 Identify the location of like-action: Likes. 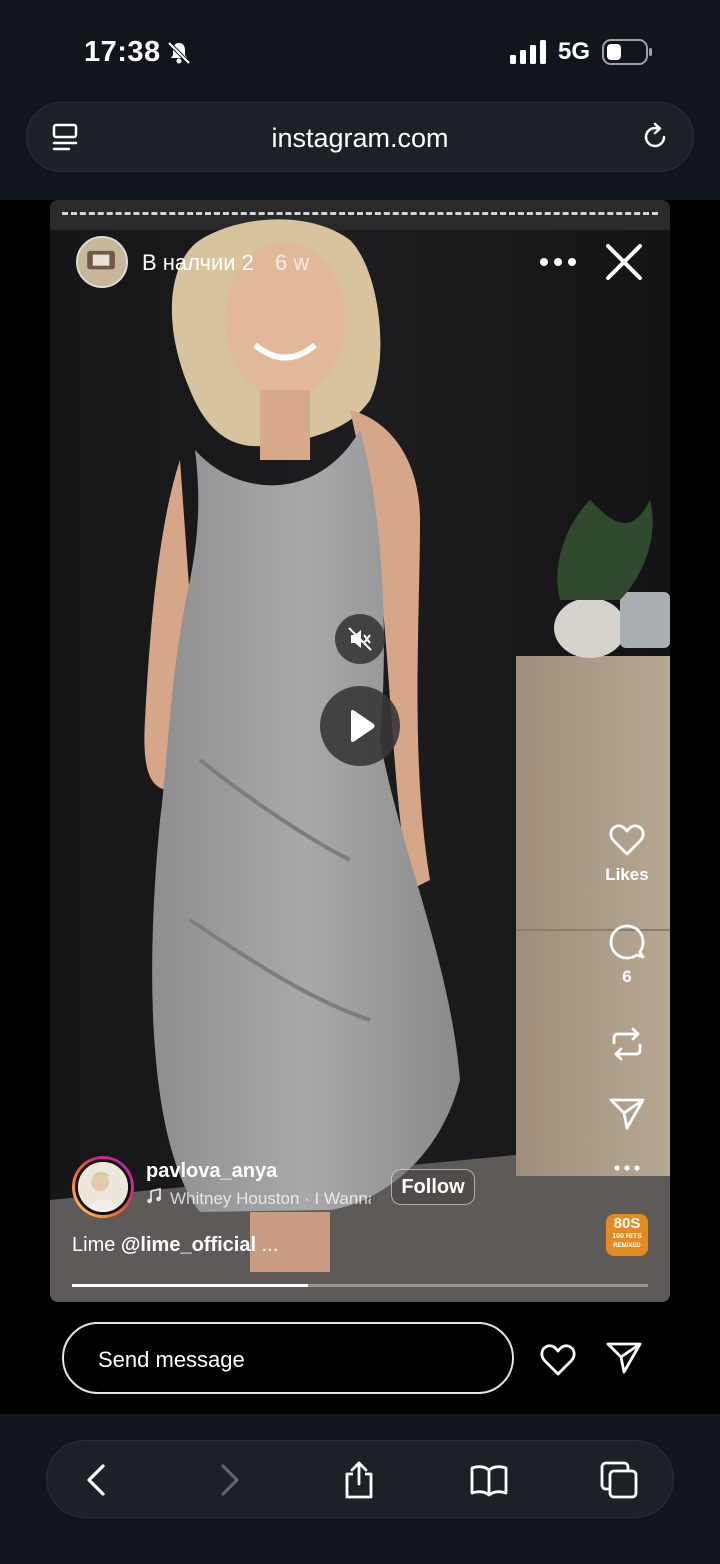
(627, 852).